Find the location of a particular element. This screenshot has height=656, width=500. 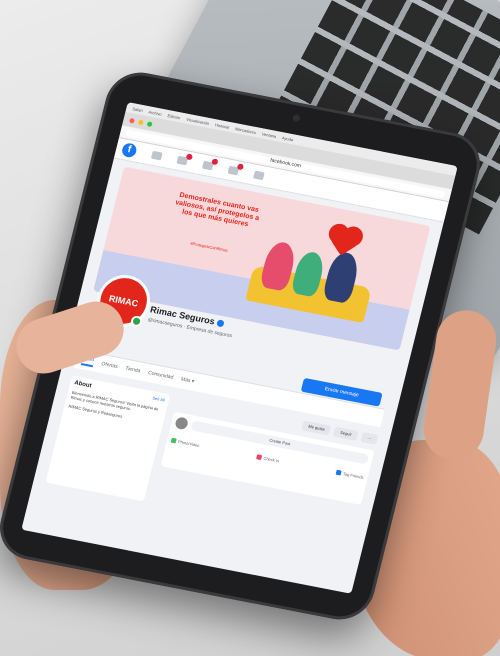

verified-badge-icon is located at coordinates (220, 323).